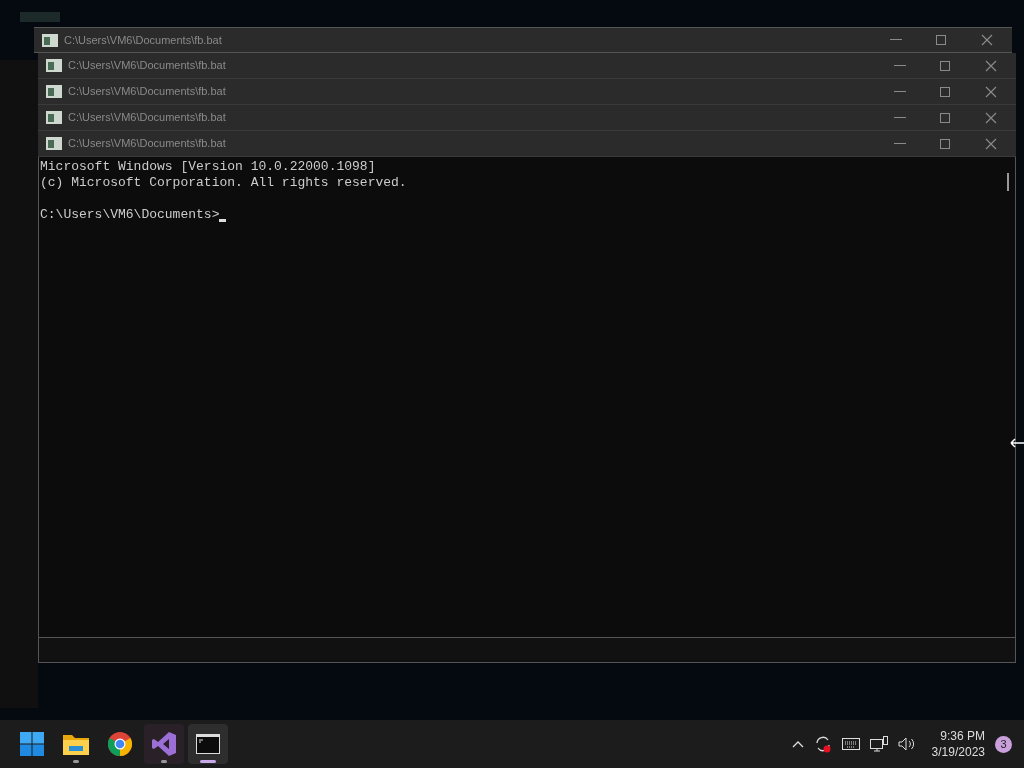  Describe the element at coordinates (40, 17) in the screenshot. I see `background-window` at that location.